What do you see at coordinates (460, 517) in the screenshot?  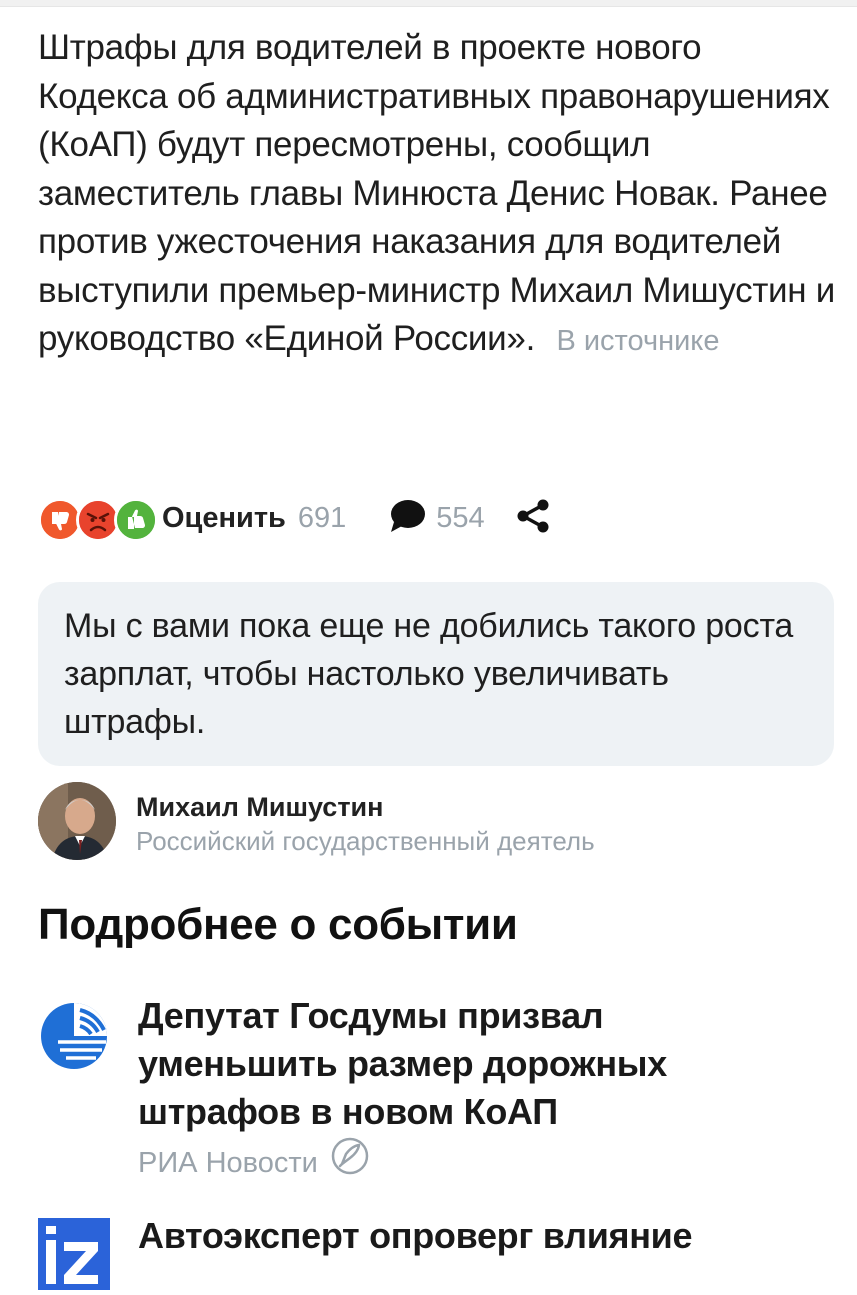 I see `comment-count: 554` at bounding box center [460, 517].